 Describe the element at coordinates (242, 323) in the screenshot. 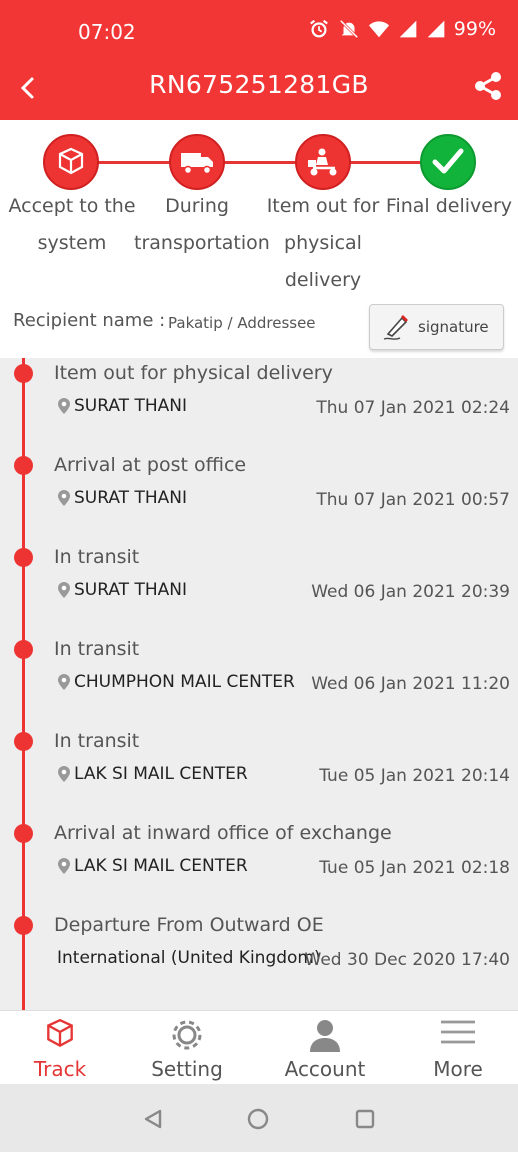

I see `recipient-value: Pakatip / Addressee` at that location.